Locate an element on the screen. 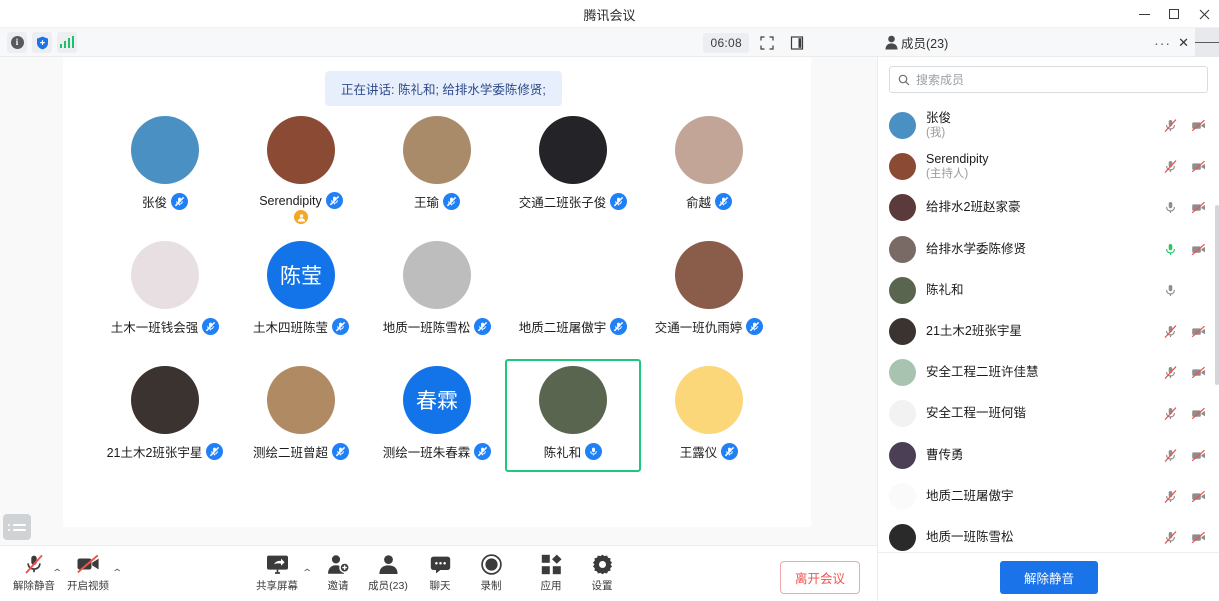 The height and width of the screenshot is (601, 1219). participant-row: Serendipity (主持人) is located at coordinates (1048, 166).